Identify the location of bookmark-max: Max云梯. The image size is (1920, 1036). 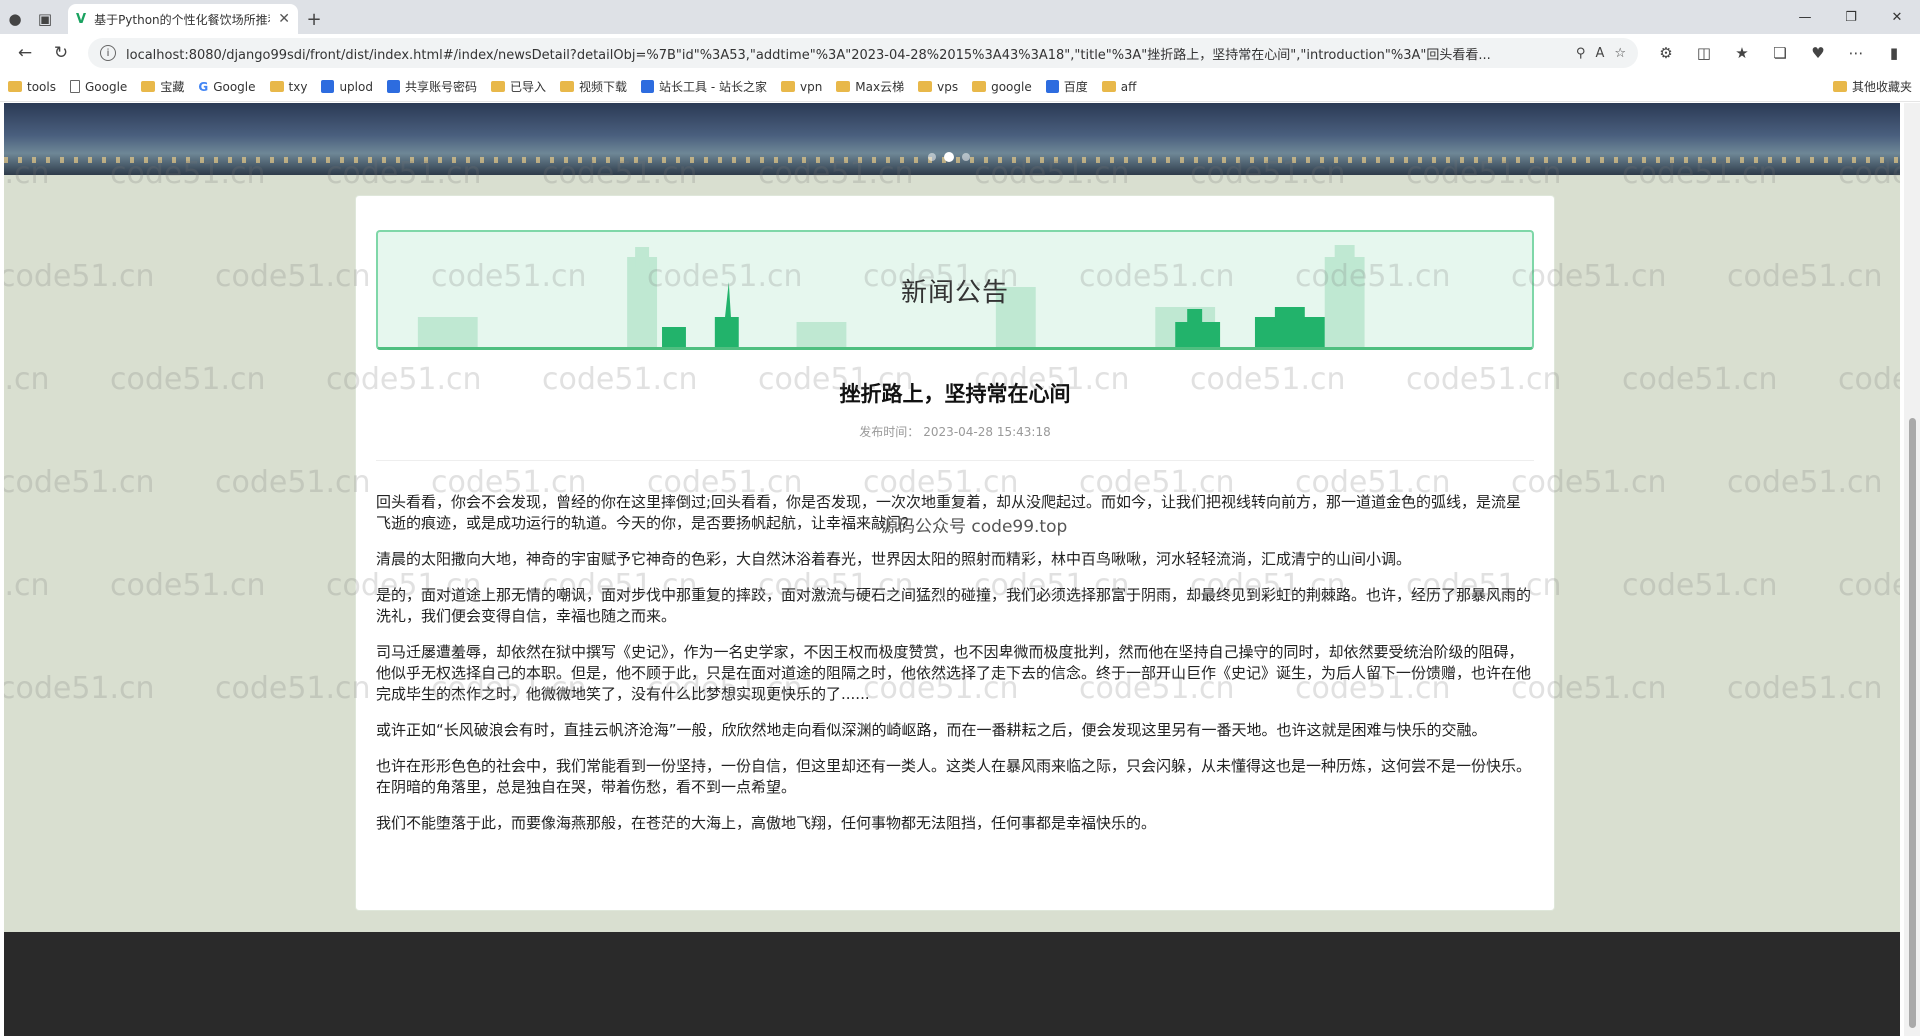
(870, 86).